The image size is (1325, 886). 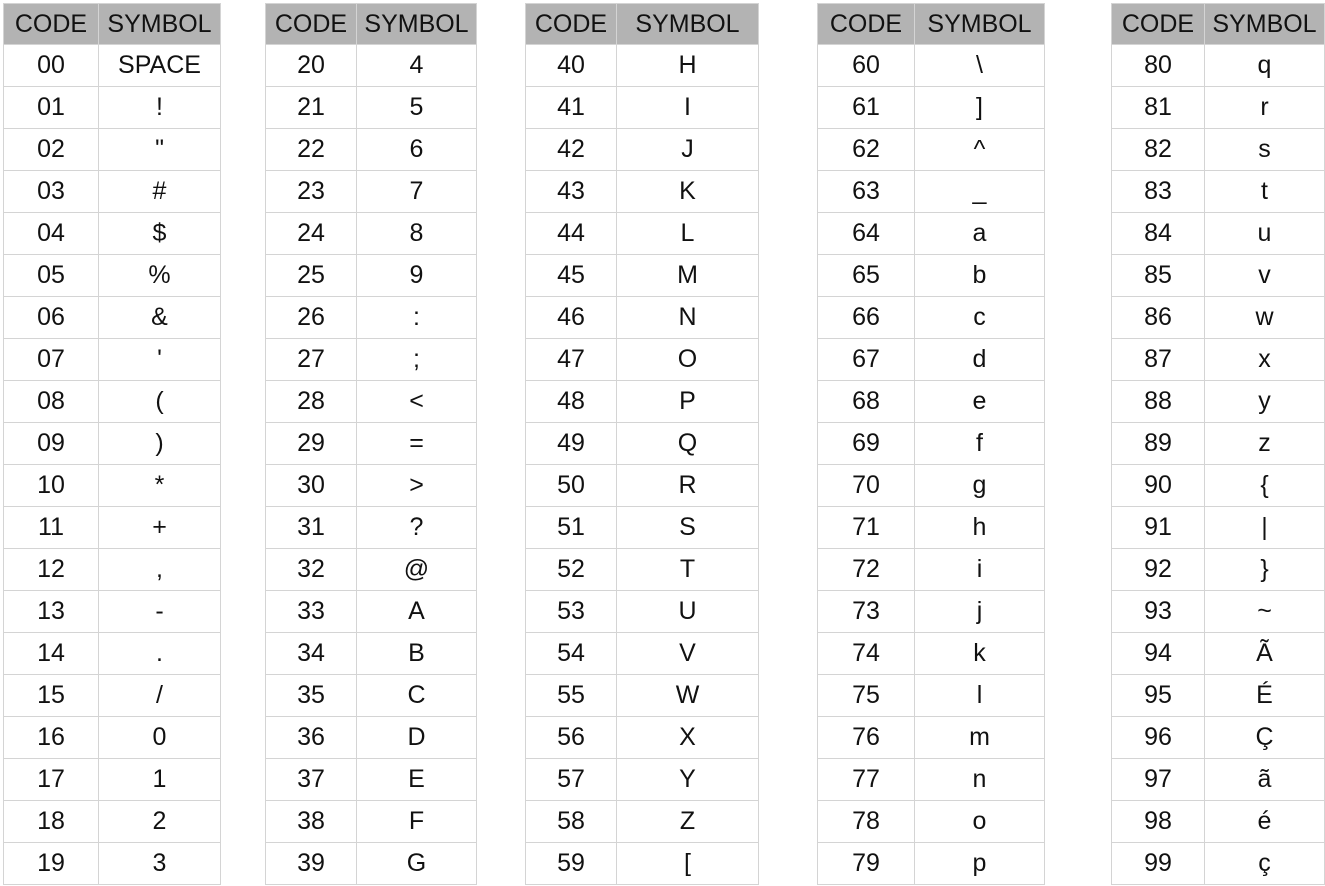 I want to click on code-cell: 34, so click(x=311, y=653).